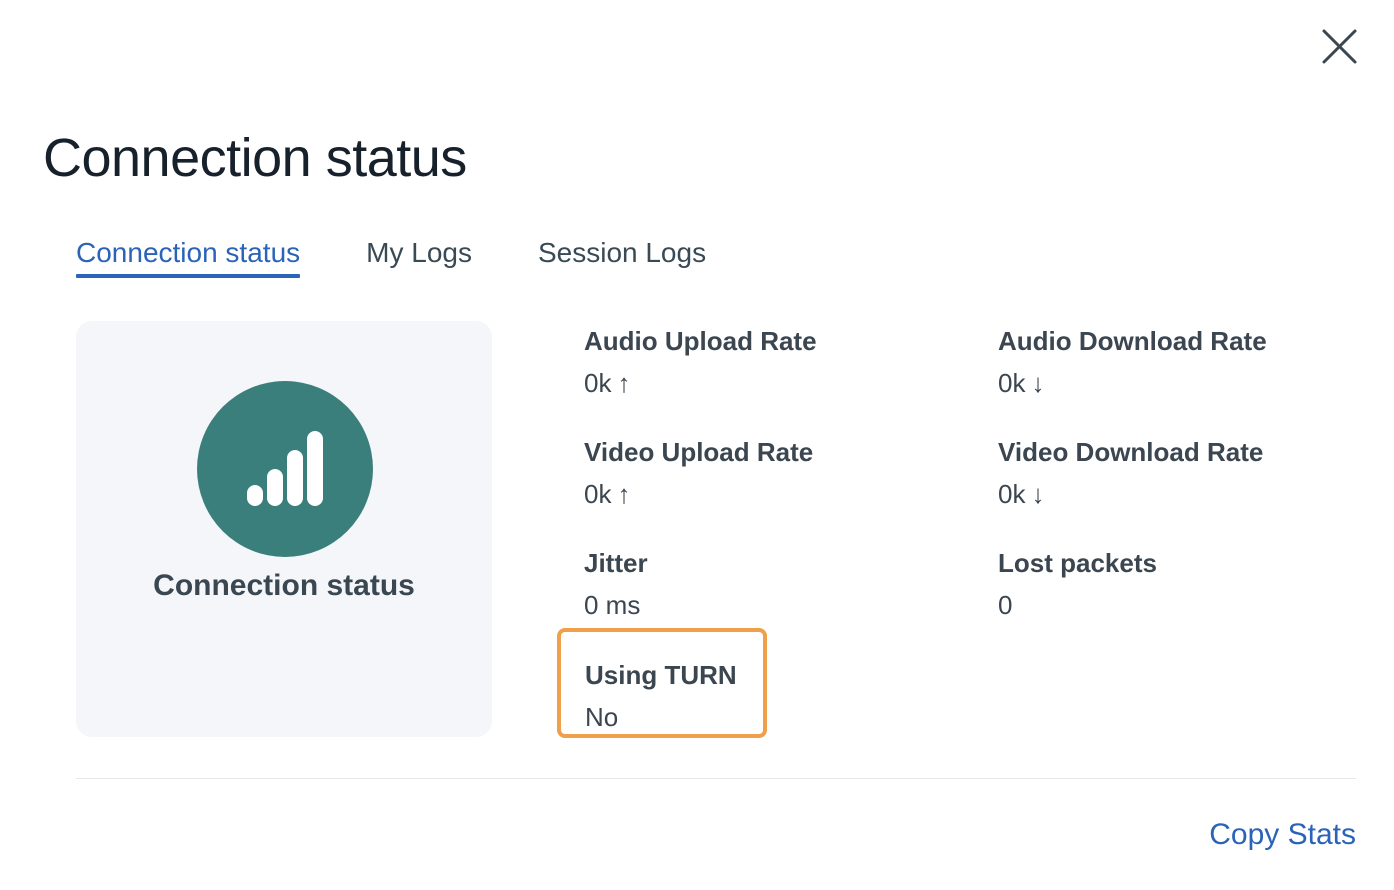 The height and width of the screenshot is (890, 1394). Describe the element at coordinates (1282, 835) in the screenshot. I see `copy-stats-button: Copy Stats` at that location.